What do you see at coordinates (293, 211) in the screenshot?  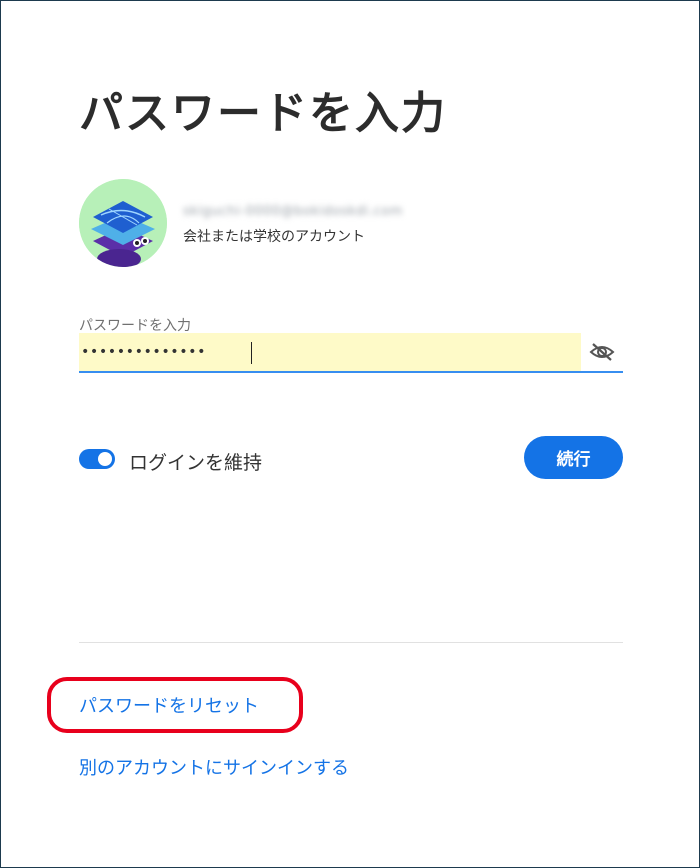 I see `account-email: skiguchi-0000@bokidoskdi.com` at bounding box center [293, 211].